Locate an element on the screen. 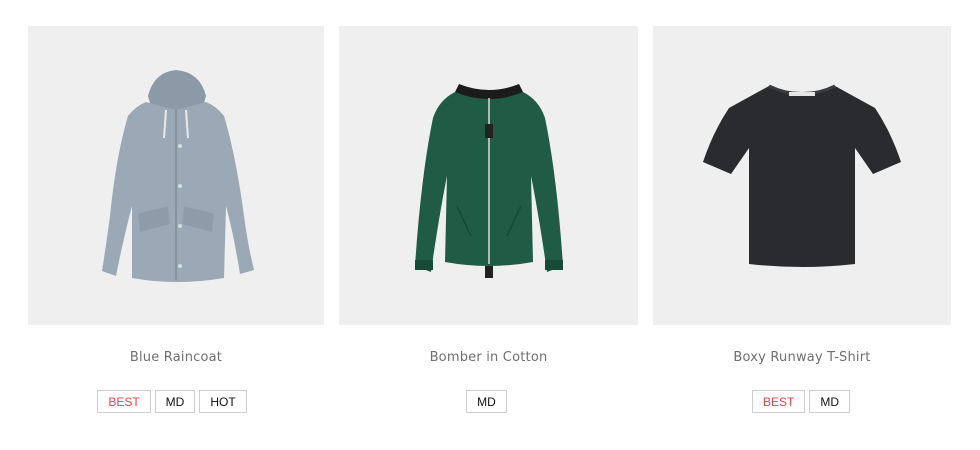  product-badges: BEST MD HOT is located at coordinates (172, 401).